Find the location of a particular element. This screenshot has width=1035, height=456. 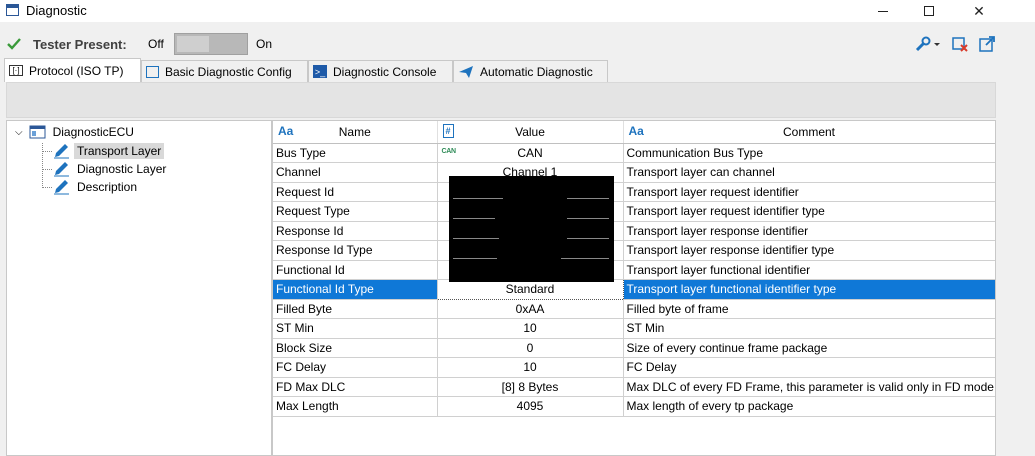

cell-name: Response Id is located at coordinates (355, 231).